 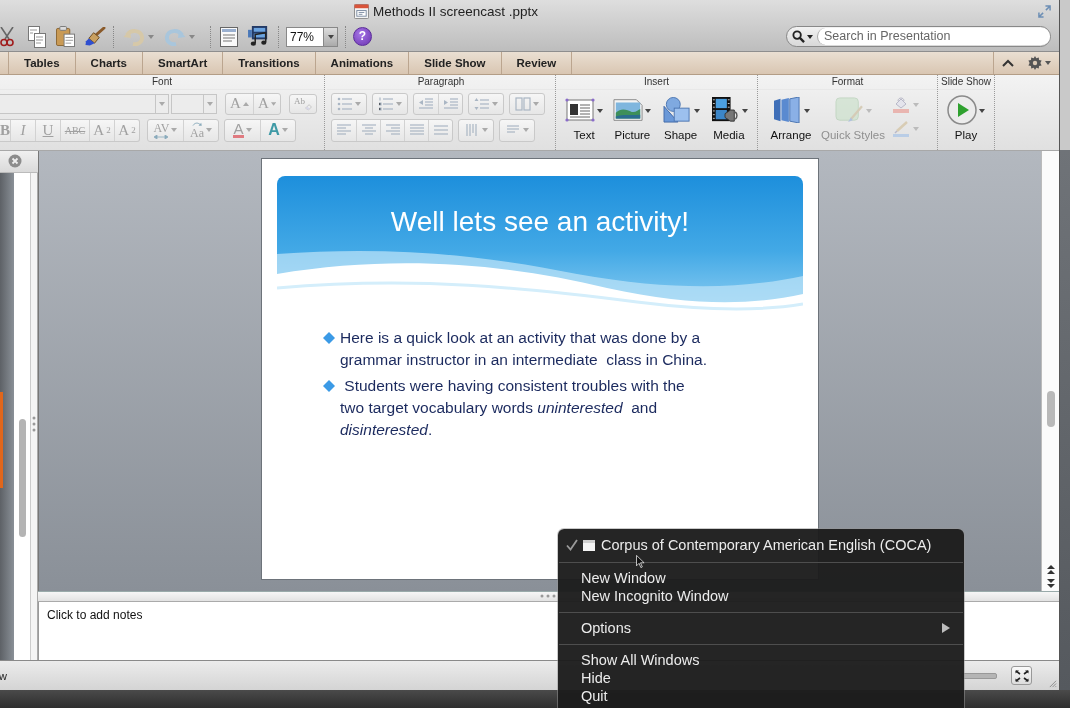 What do you see at coordinates (680, 116) in the screenshot?
I see `insert-shape-button: Shape` at bounding box center [680, 116].